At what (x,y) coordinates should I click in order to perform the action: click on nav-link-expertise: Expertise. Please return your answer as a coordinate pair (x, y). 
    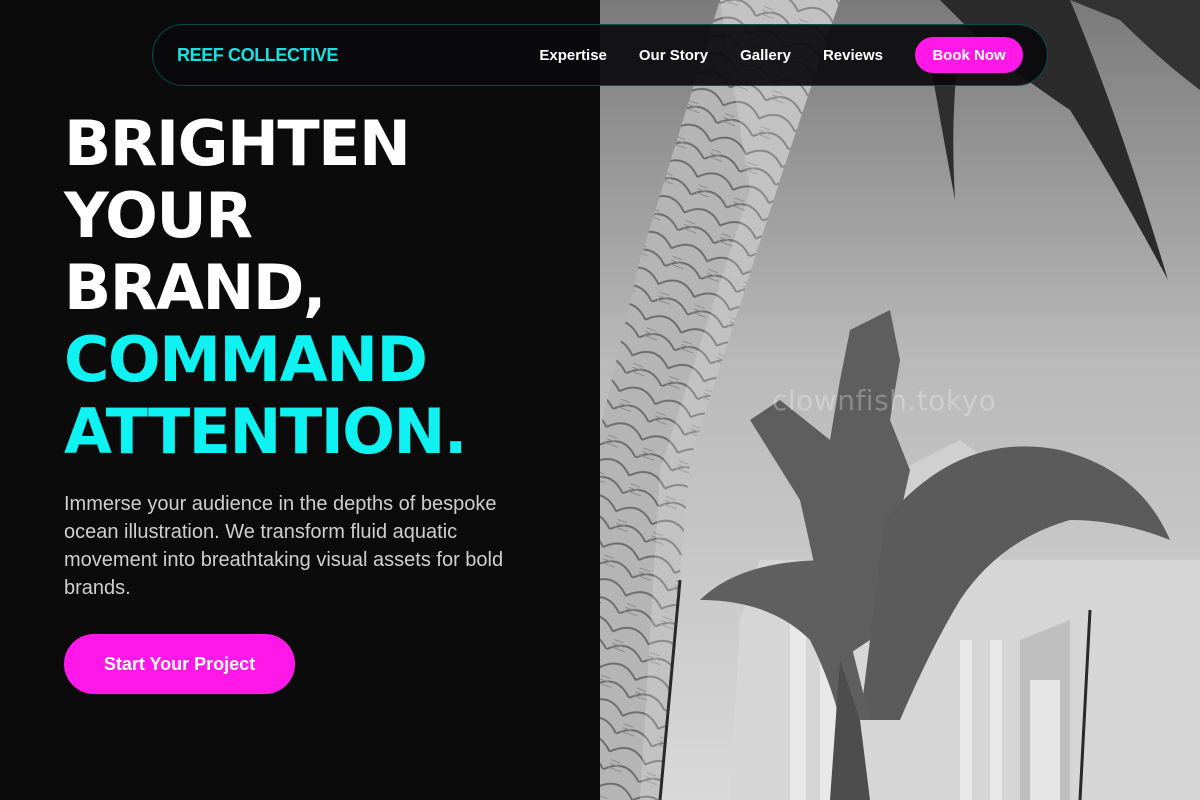
    Looking at the image, I should click on (573, 55).